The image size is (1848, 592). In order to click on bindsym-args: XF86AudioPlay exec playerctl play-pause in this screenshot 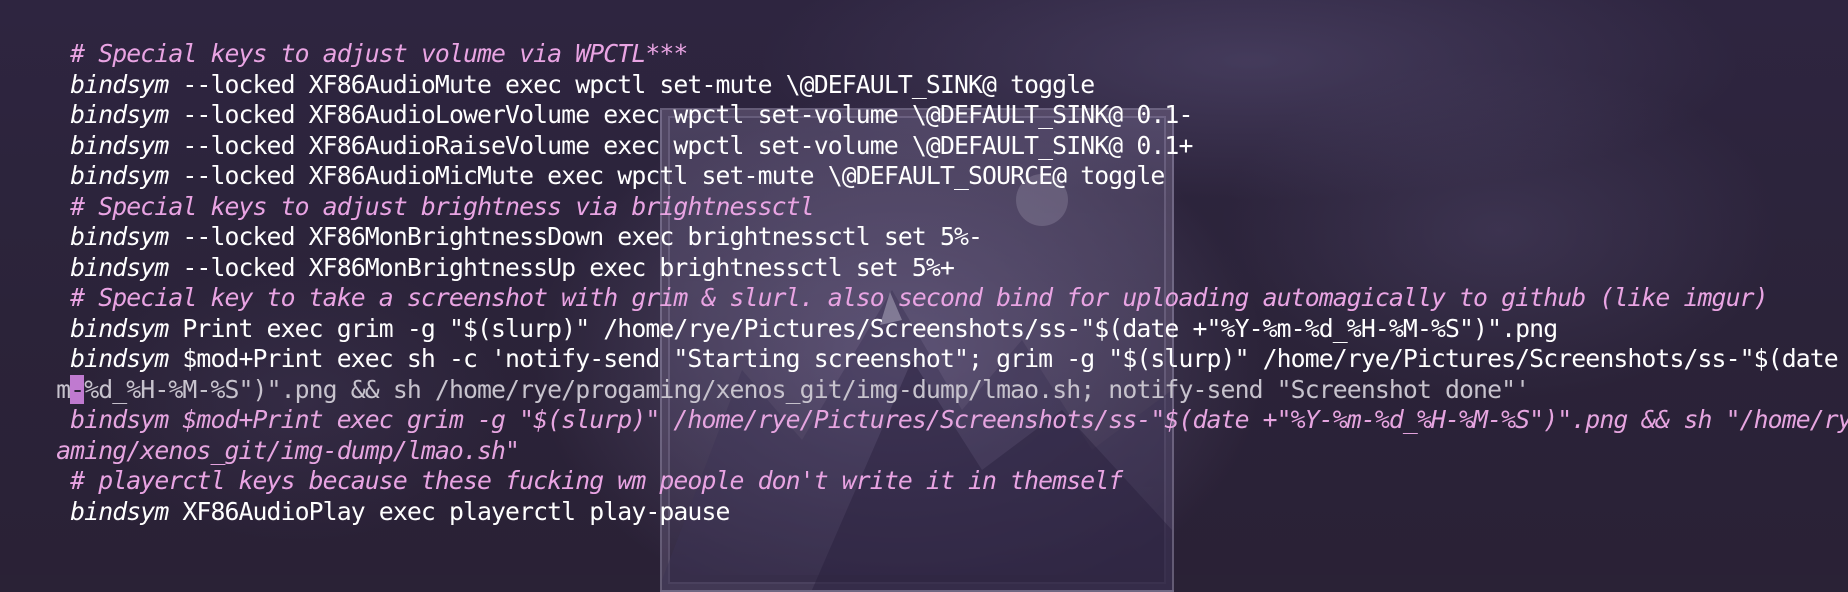, I will do `click(449, 511)`.